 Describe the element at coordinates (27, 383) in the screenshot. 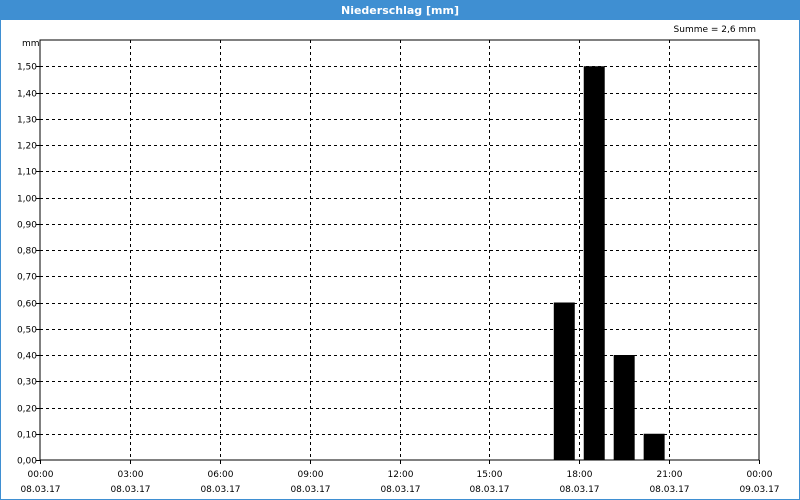

I see `y-tick-label: 0,30` at that location.